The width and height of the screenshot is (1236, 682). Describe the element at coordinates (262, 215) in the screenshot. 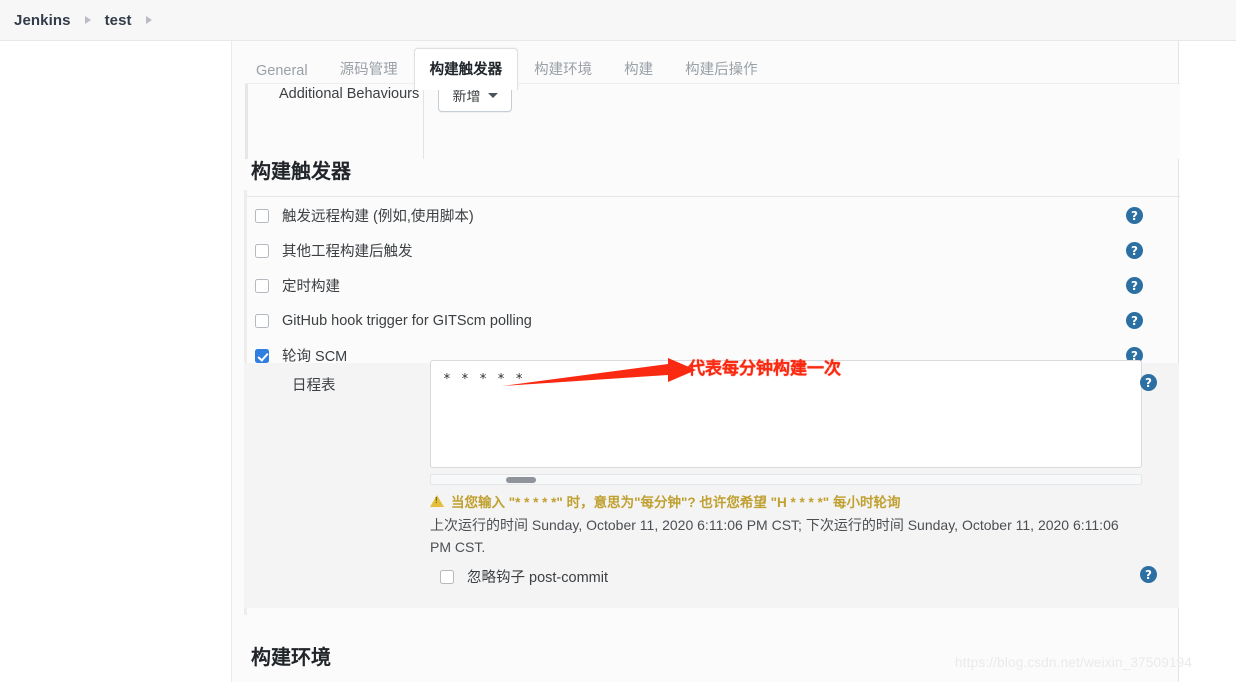

I see `checkbox-remote-build` at that location.